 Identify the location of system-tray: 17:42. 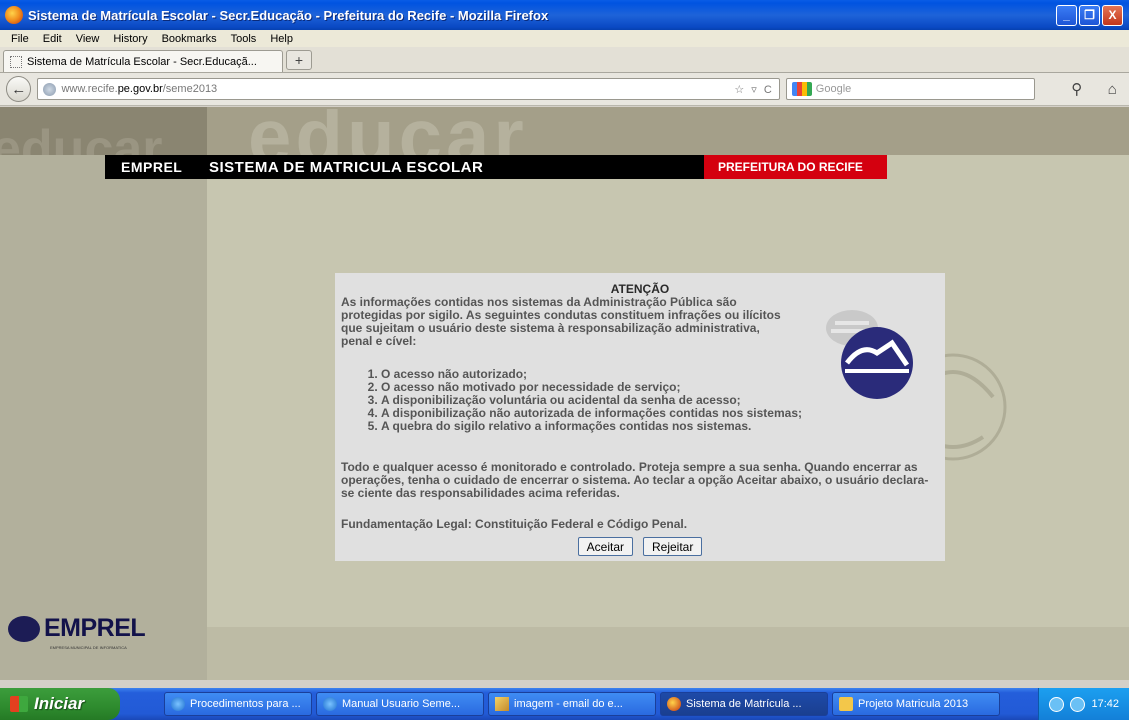
(1083, 704).